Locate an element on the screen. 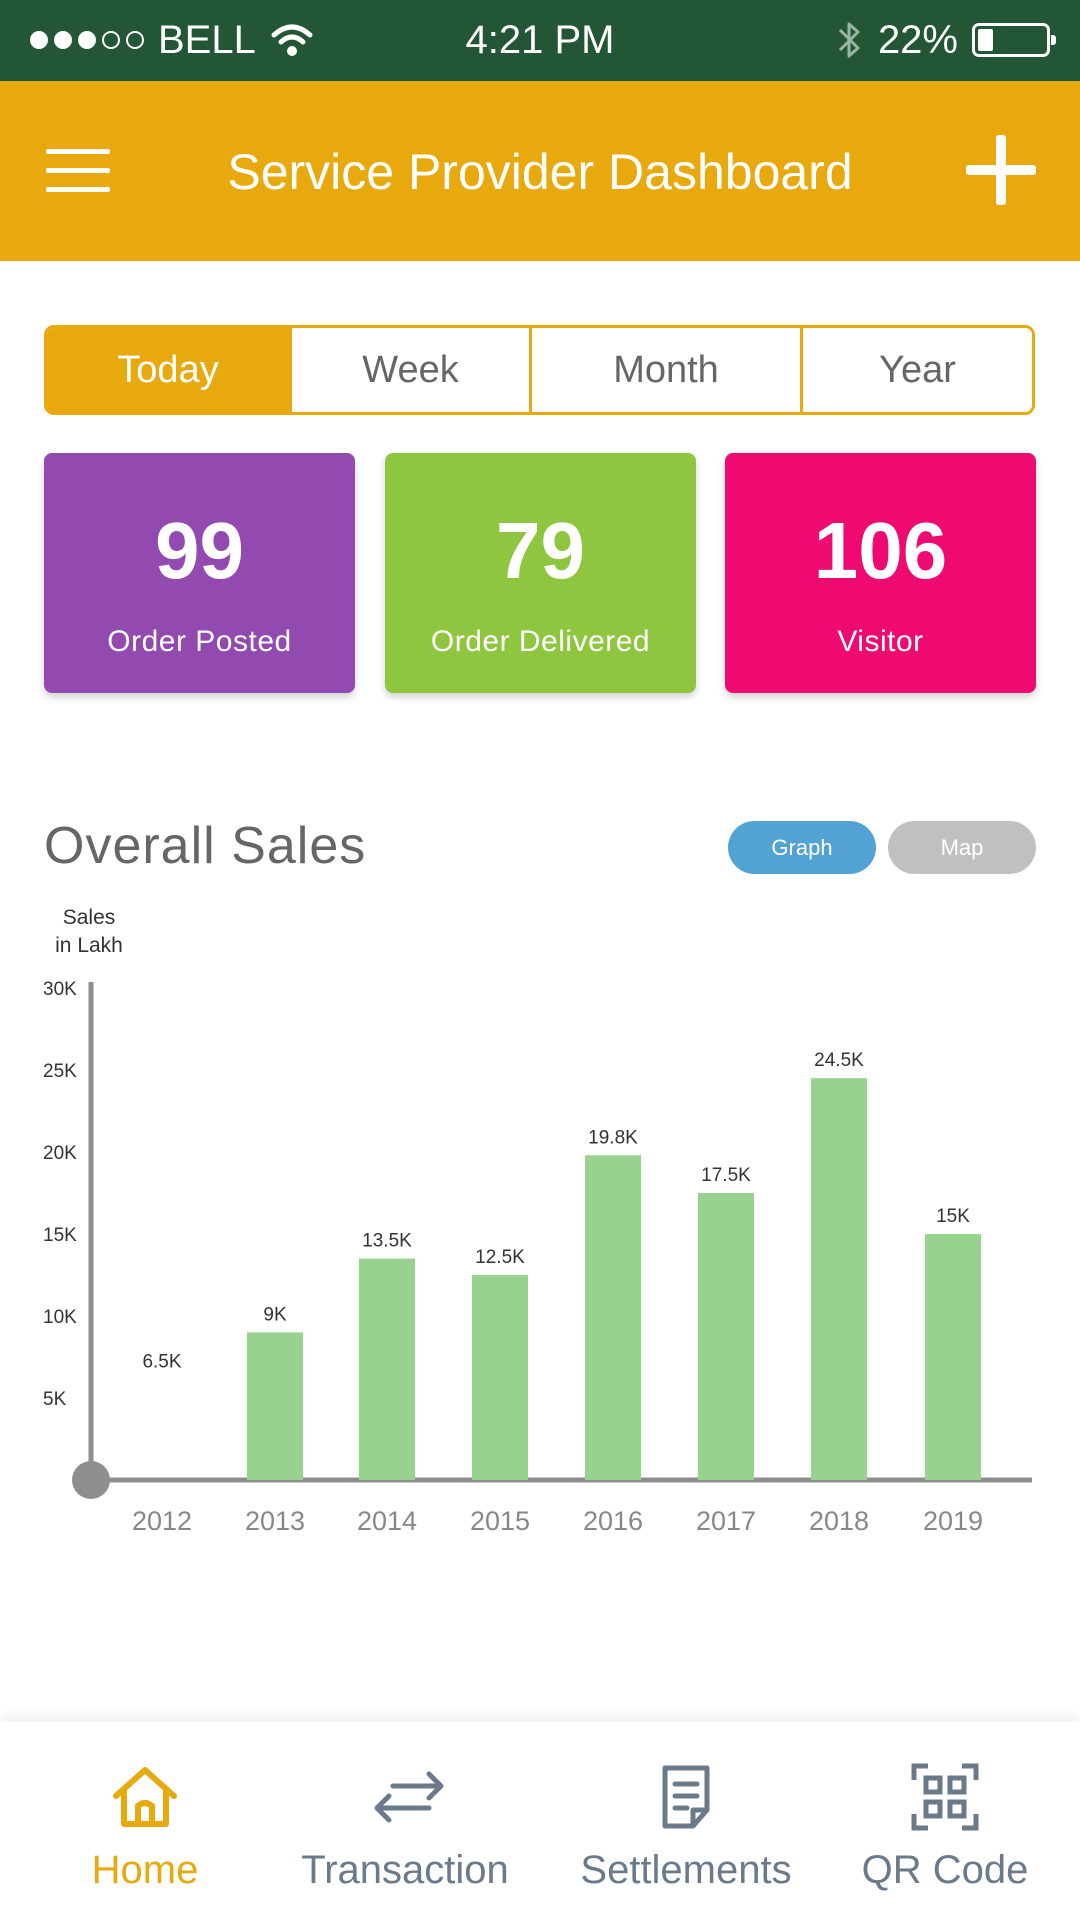  x-tick-label: 2012 is located at coordinates (162, 1521).